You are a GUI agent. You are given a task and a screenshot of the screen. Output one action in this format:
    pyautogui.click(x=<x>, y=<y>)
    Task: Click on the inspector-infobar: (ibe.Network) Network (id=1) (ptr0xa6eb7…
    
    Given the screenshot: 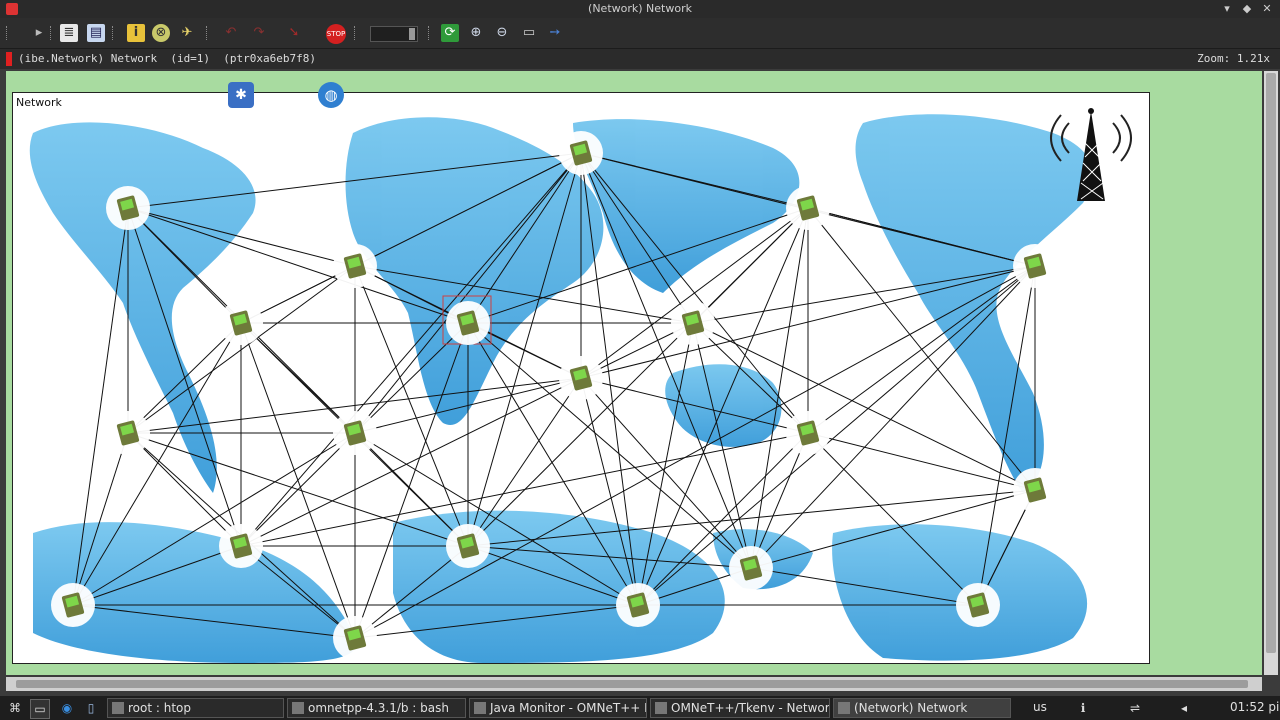 What is the action you would take?
    pyautogui.click(x=640, y=59)
    